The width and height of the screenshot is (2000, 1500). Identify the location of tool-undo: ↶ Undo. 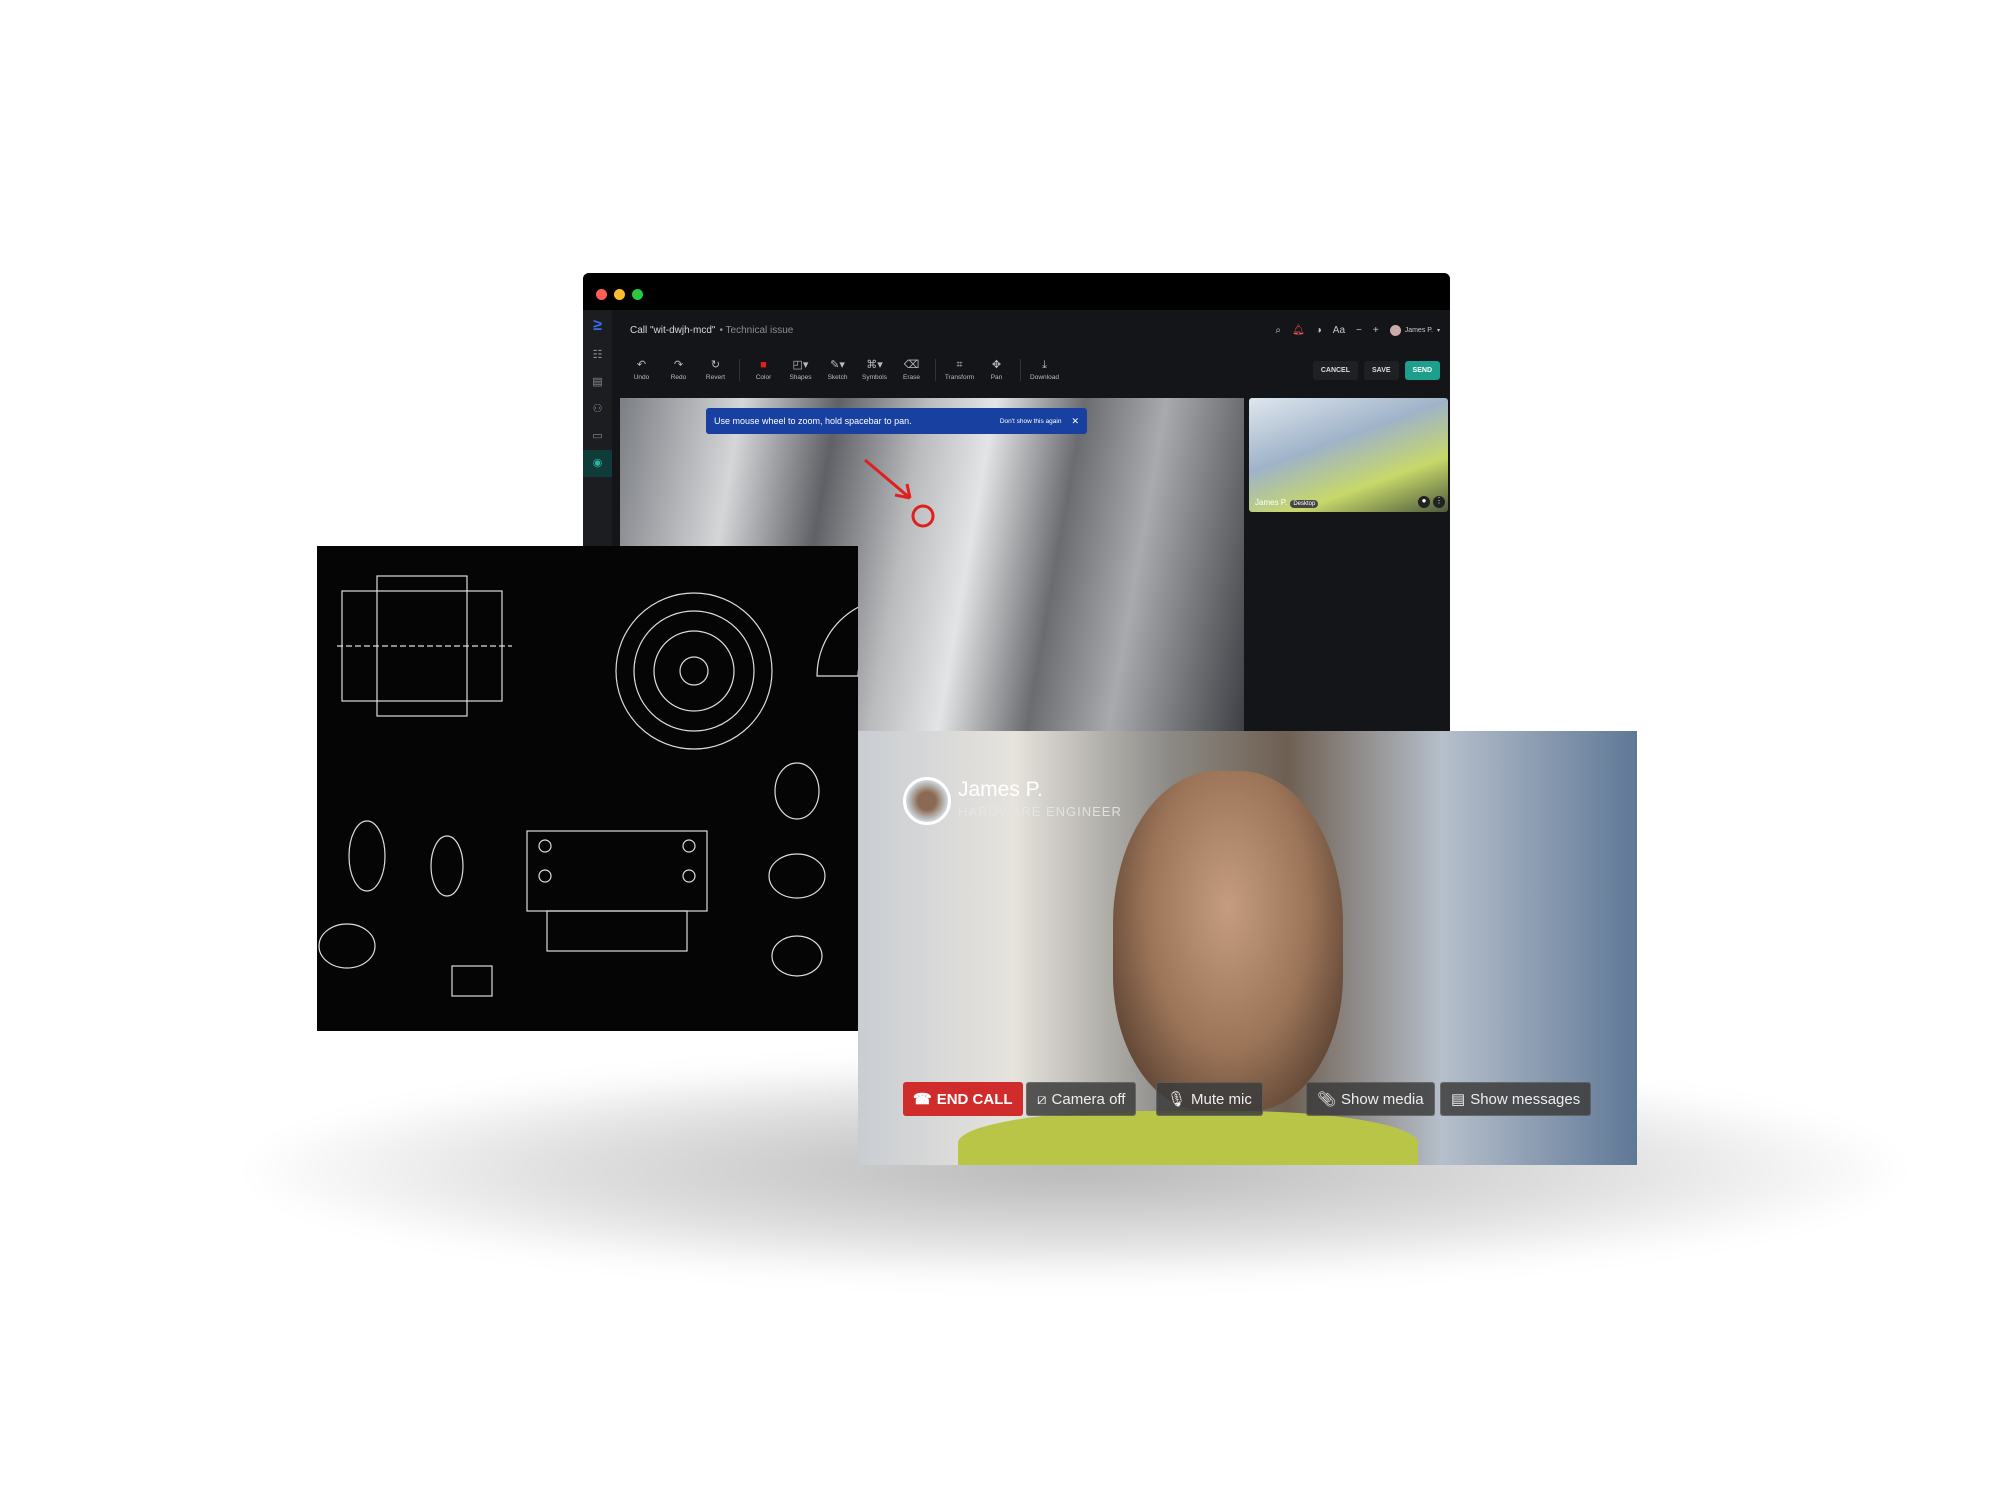
(641, 370).